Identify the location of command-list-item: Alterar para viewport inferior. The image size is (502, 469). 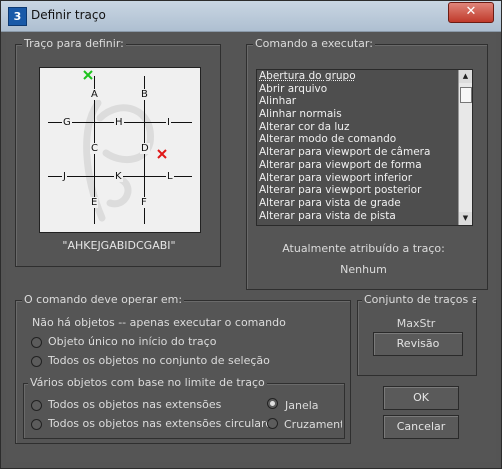
(364, 178).